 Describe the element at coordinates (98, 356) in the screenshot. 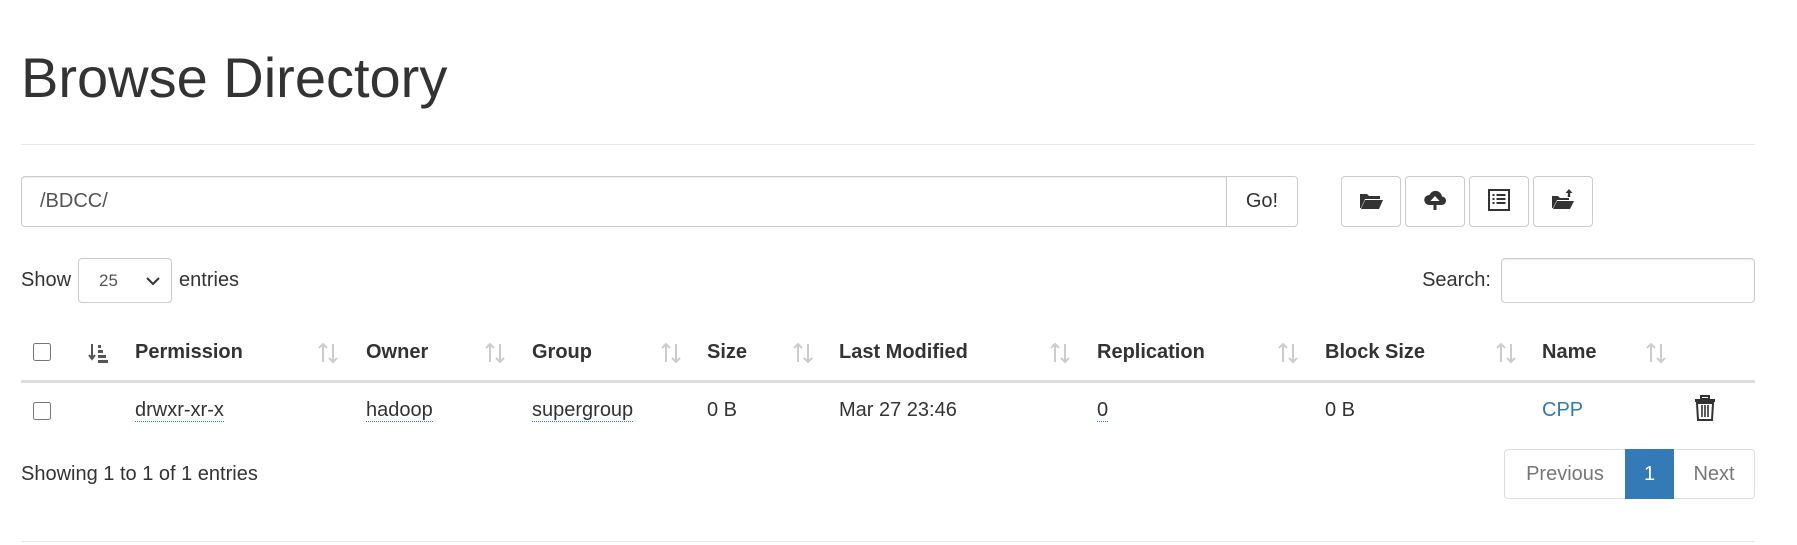

I see `sort-alpha-asc-icon` at that location.